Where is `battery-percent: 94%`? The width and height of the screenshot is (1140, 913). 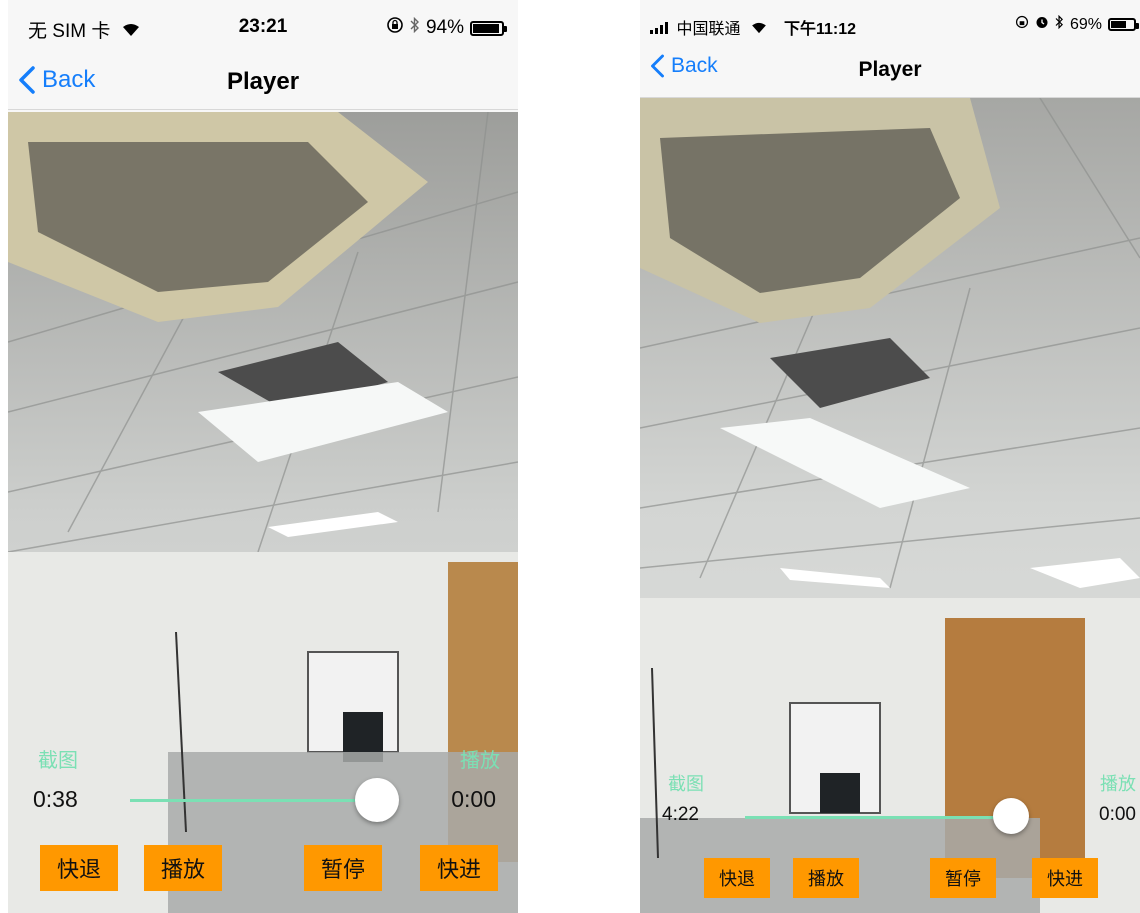
battery-percent: 94% is located at coordinates (444, 27).